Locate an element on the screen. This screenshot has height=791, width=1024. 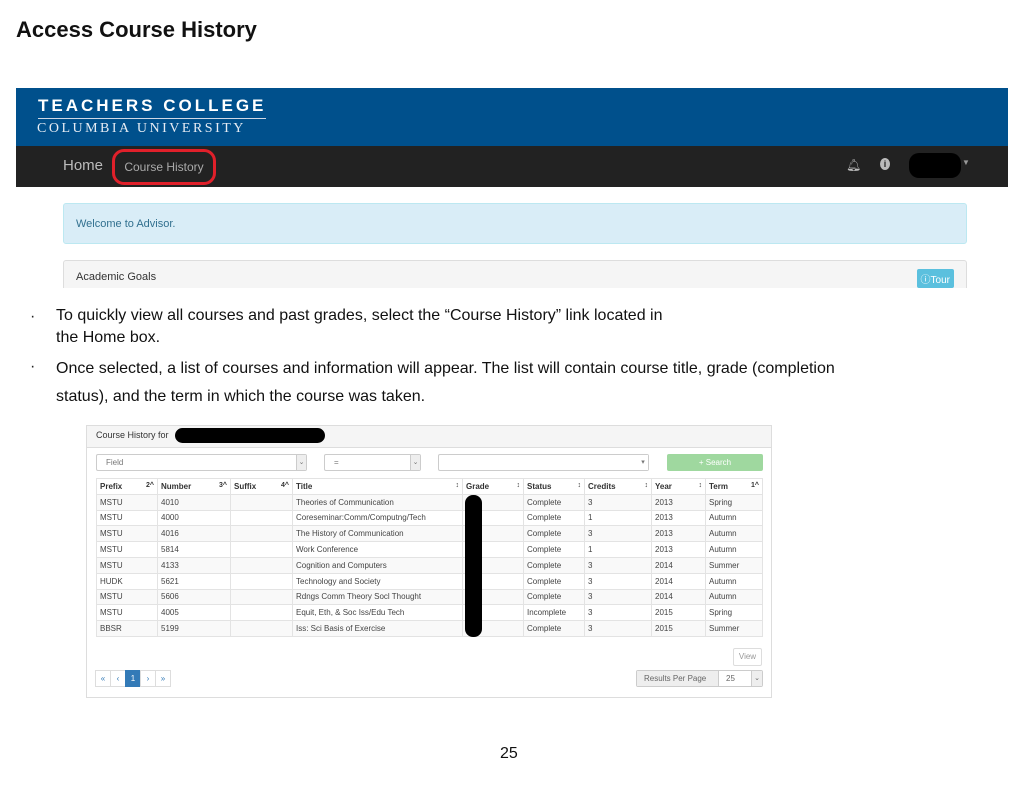
sort-icon: 3^ is located at coordinates (223, 485).